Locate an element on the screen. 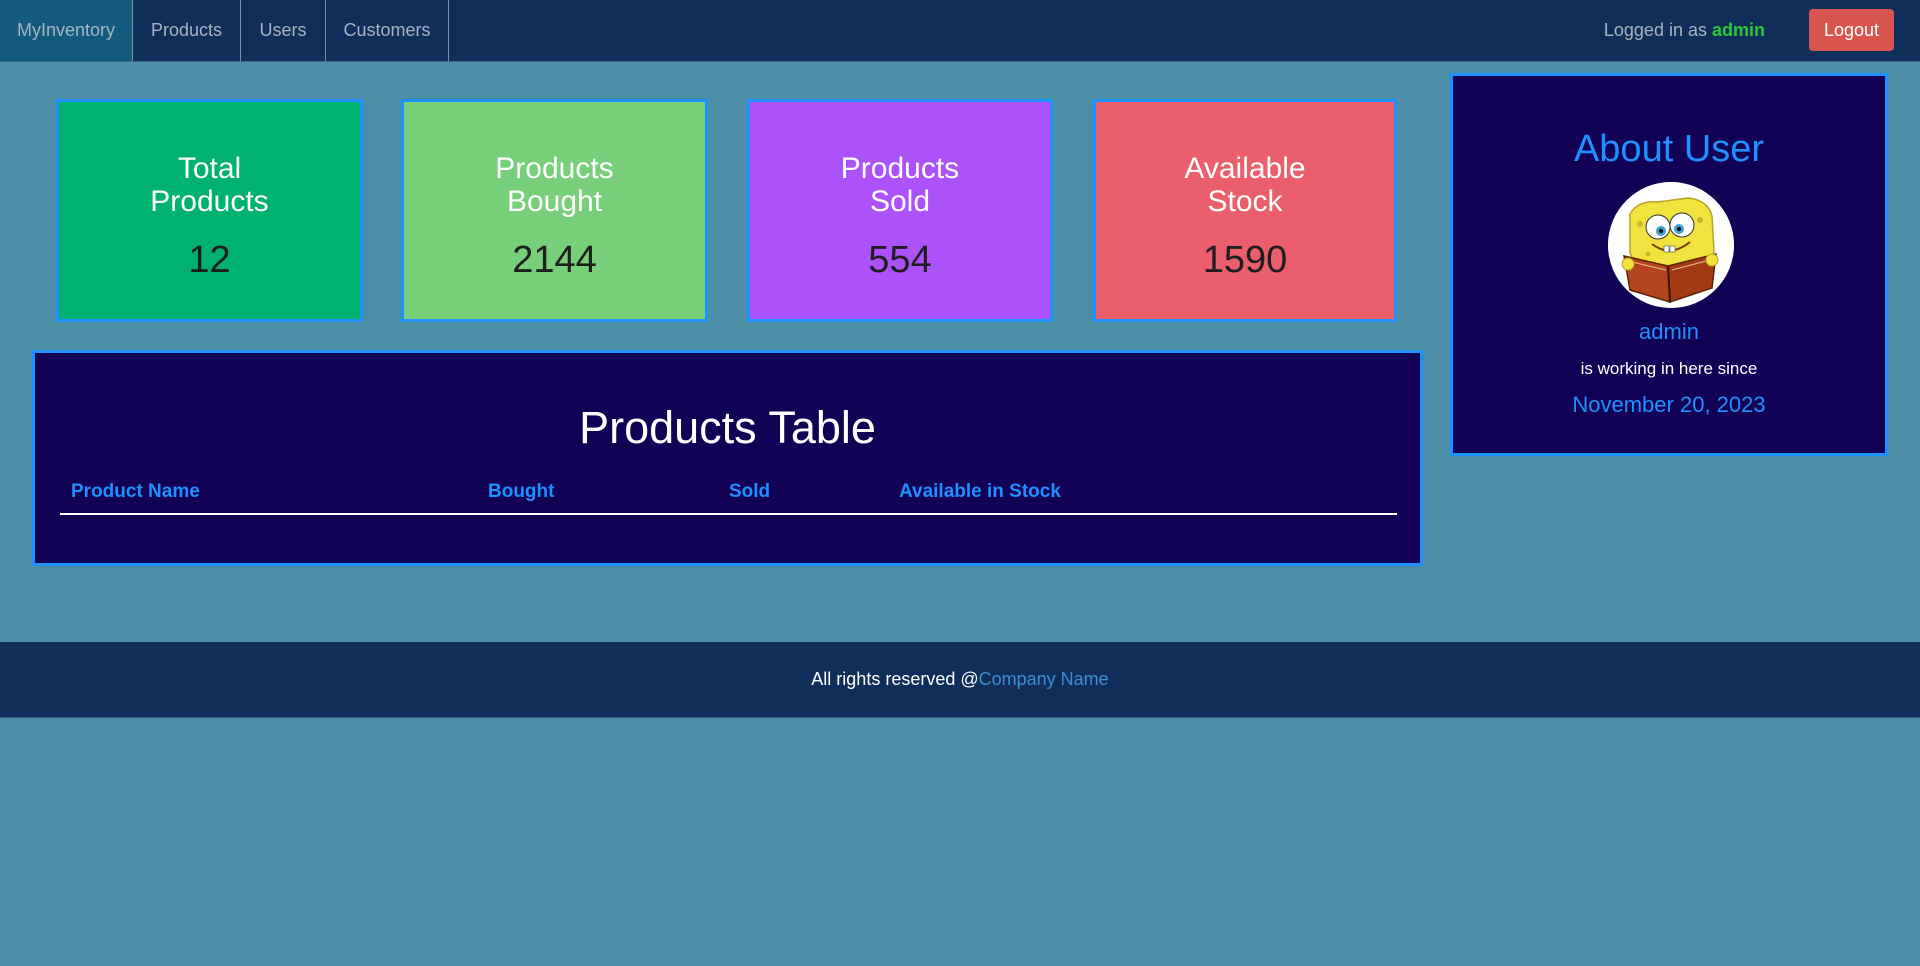  stat-card-available-stock: Available Stock 1590 is located at coordinates (1245, 210).